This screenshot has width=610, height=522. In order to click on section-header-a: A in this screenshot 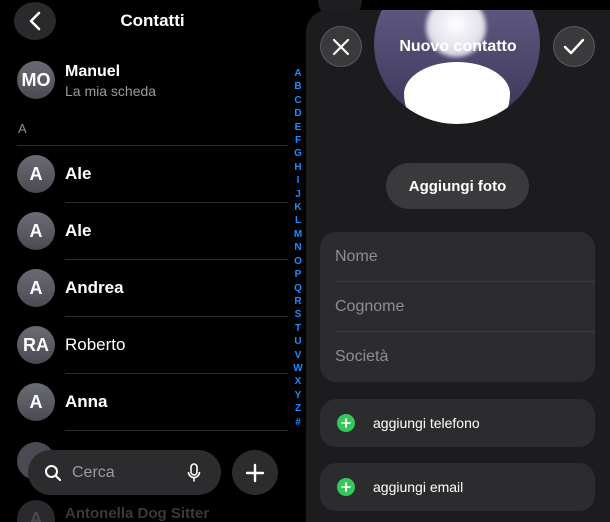, I will do `click(22, 128)`.